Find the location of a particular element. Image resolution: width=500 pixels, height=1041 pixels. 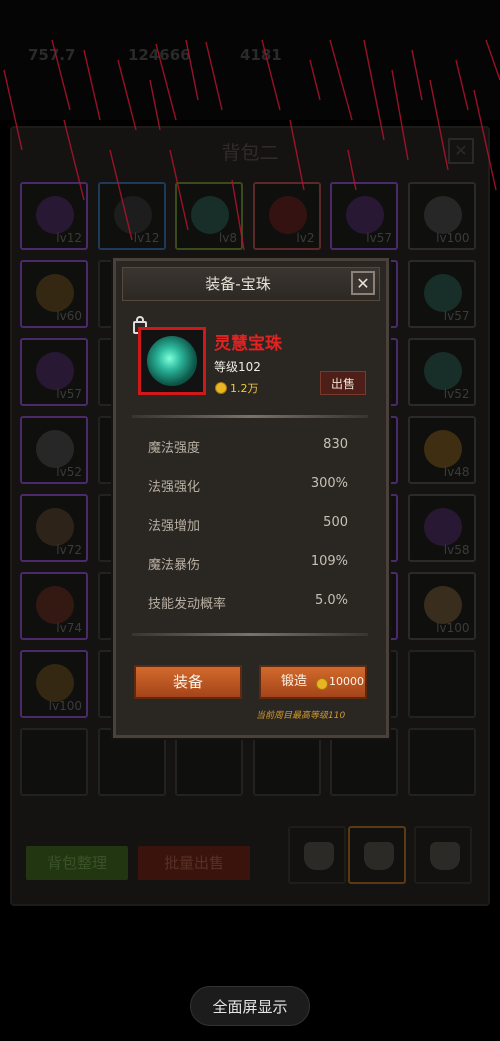

divider-top is located at coordinates (250, 416).